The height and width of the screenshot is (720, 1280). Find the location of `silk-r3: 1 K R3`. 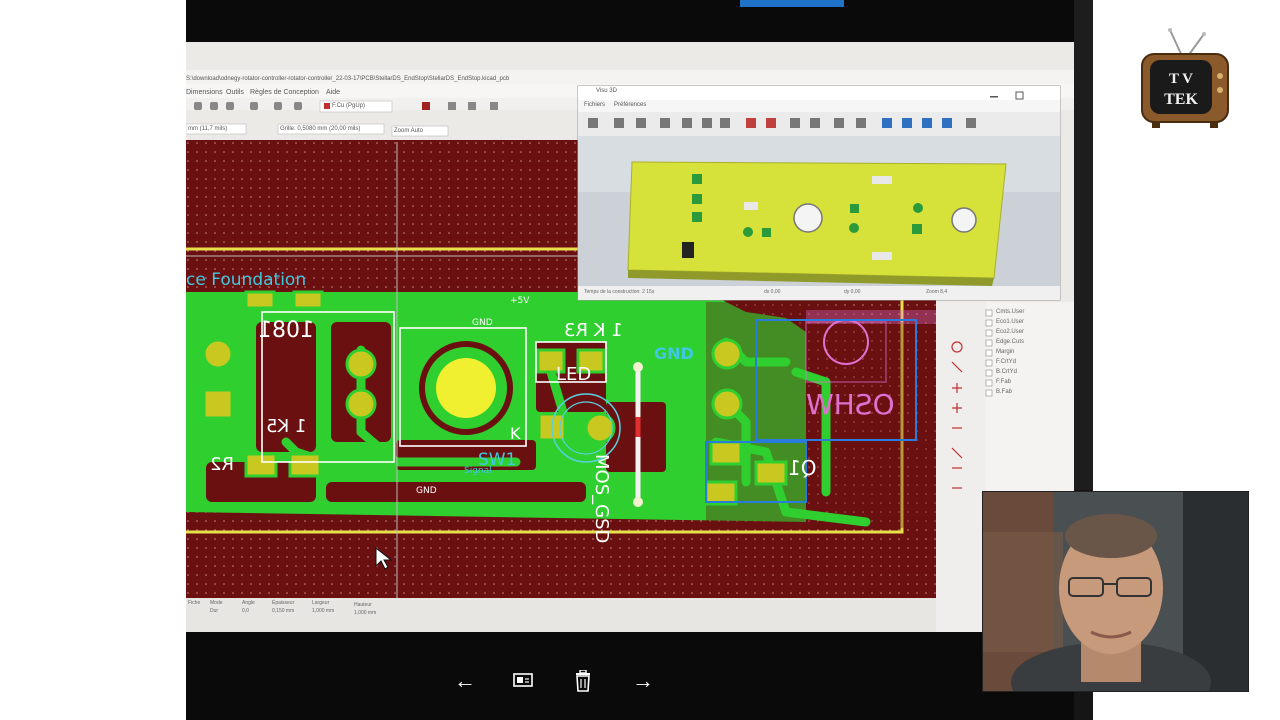

silk-r3: 1 K R3 is located at coordinates (593, 330).